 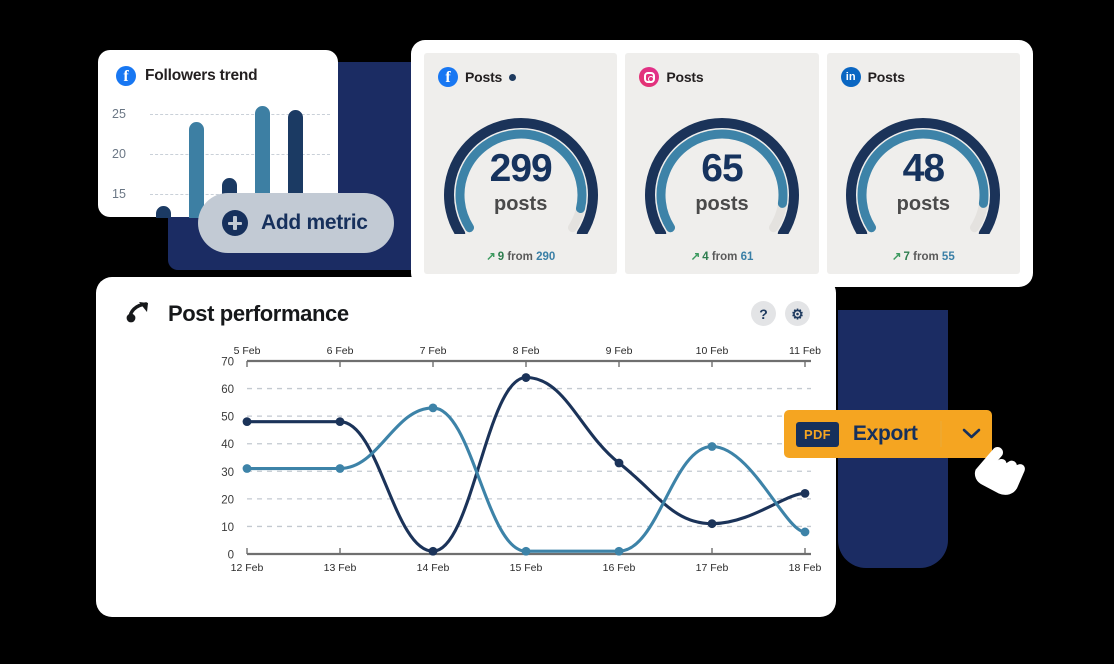 What do you see at coordinates (940, 434) in the screenshot?
I see `export-divider` at bounding box center [940, 434].